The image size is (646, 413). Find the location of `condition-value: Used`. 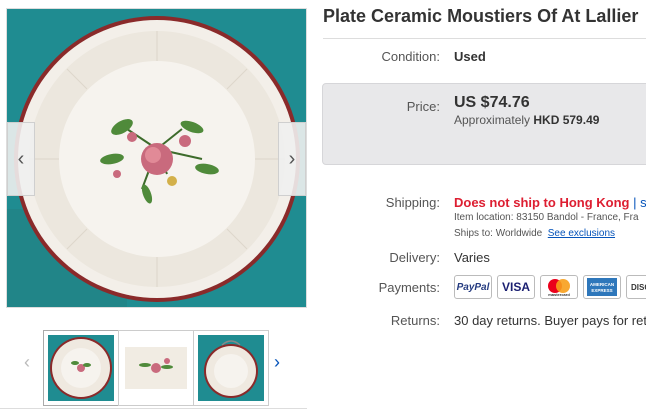

condition-value: Used is located at coordinates (470, 56).